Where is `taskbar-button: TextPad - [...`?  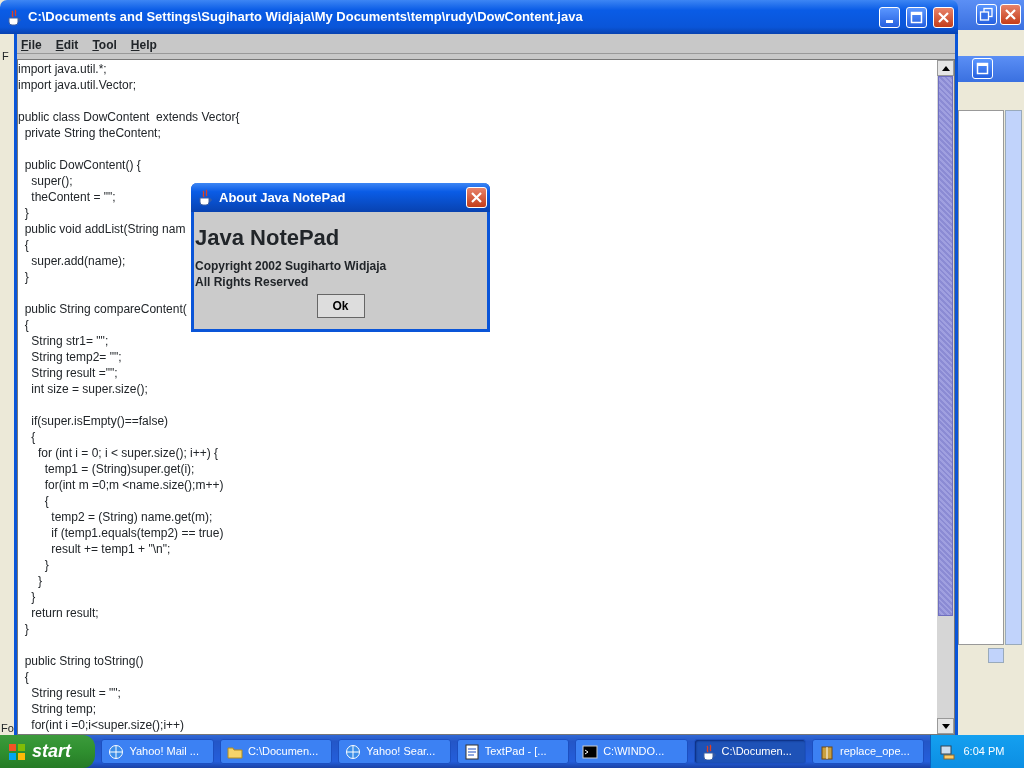 taskbar-button: TextPad - [... is located at coordinates (513, 751).